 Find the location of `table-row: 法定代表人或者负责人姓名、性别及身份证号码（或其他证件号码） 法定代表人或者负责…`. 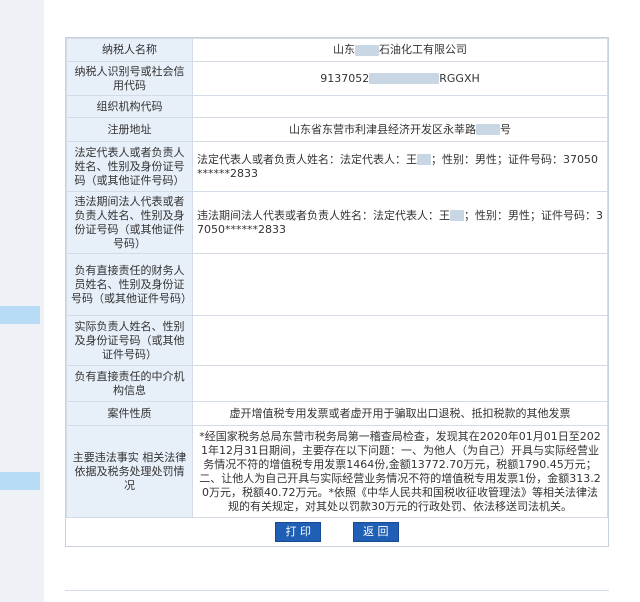

table-row: 法定代表人或者负责人姓名、性别及身份证号码（或其他证件号码） 法定代表人或者负责… is located at coordinates (337, 166).